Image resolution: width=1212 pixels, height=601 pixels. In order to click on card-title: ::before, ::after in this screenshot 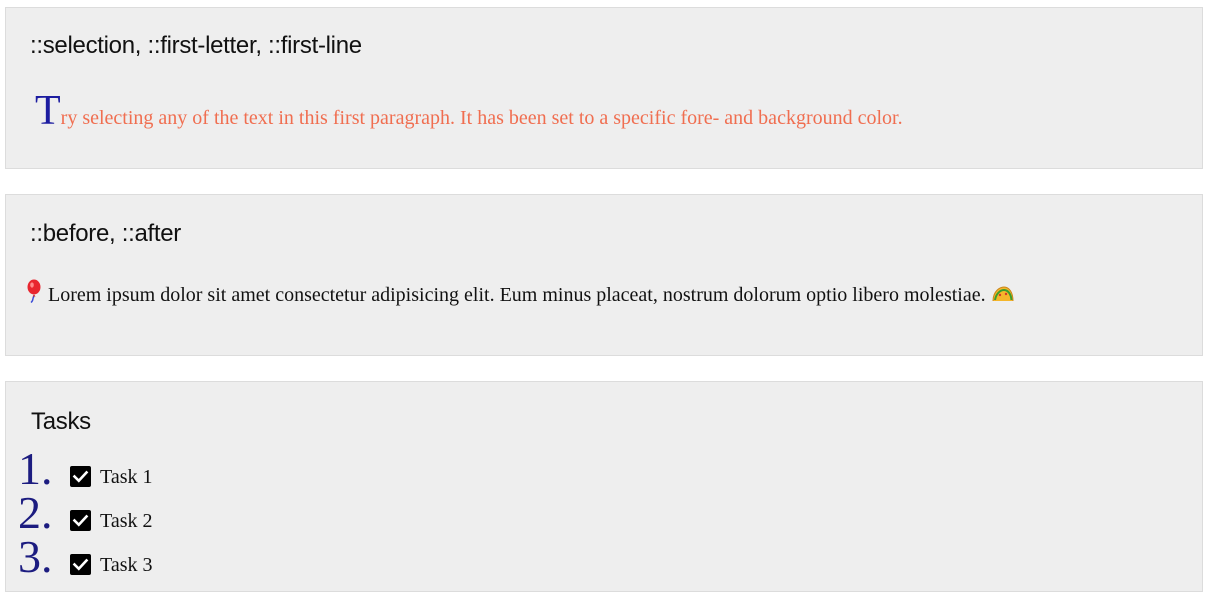, I will do `click(105, 233)`.